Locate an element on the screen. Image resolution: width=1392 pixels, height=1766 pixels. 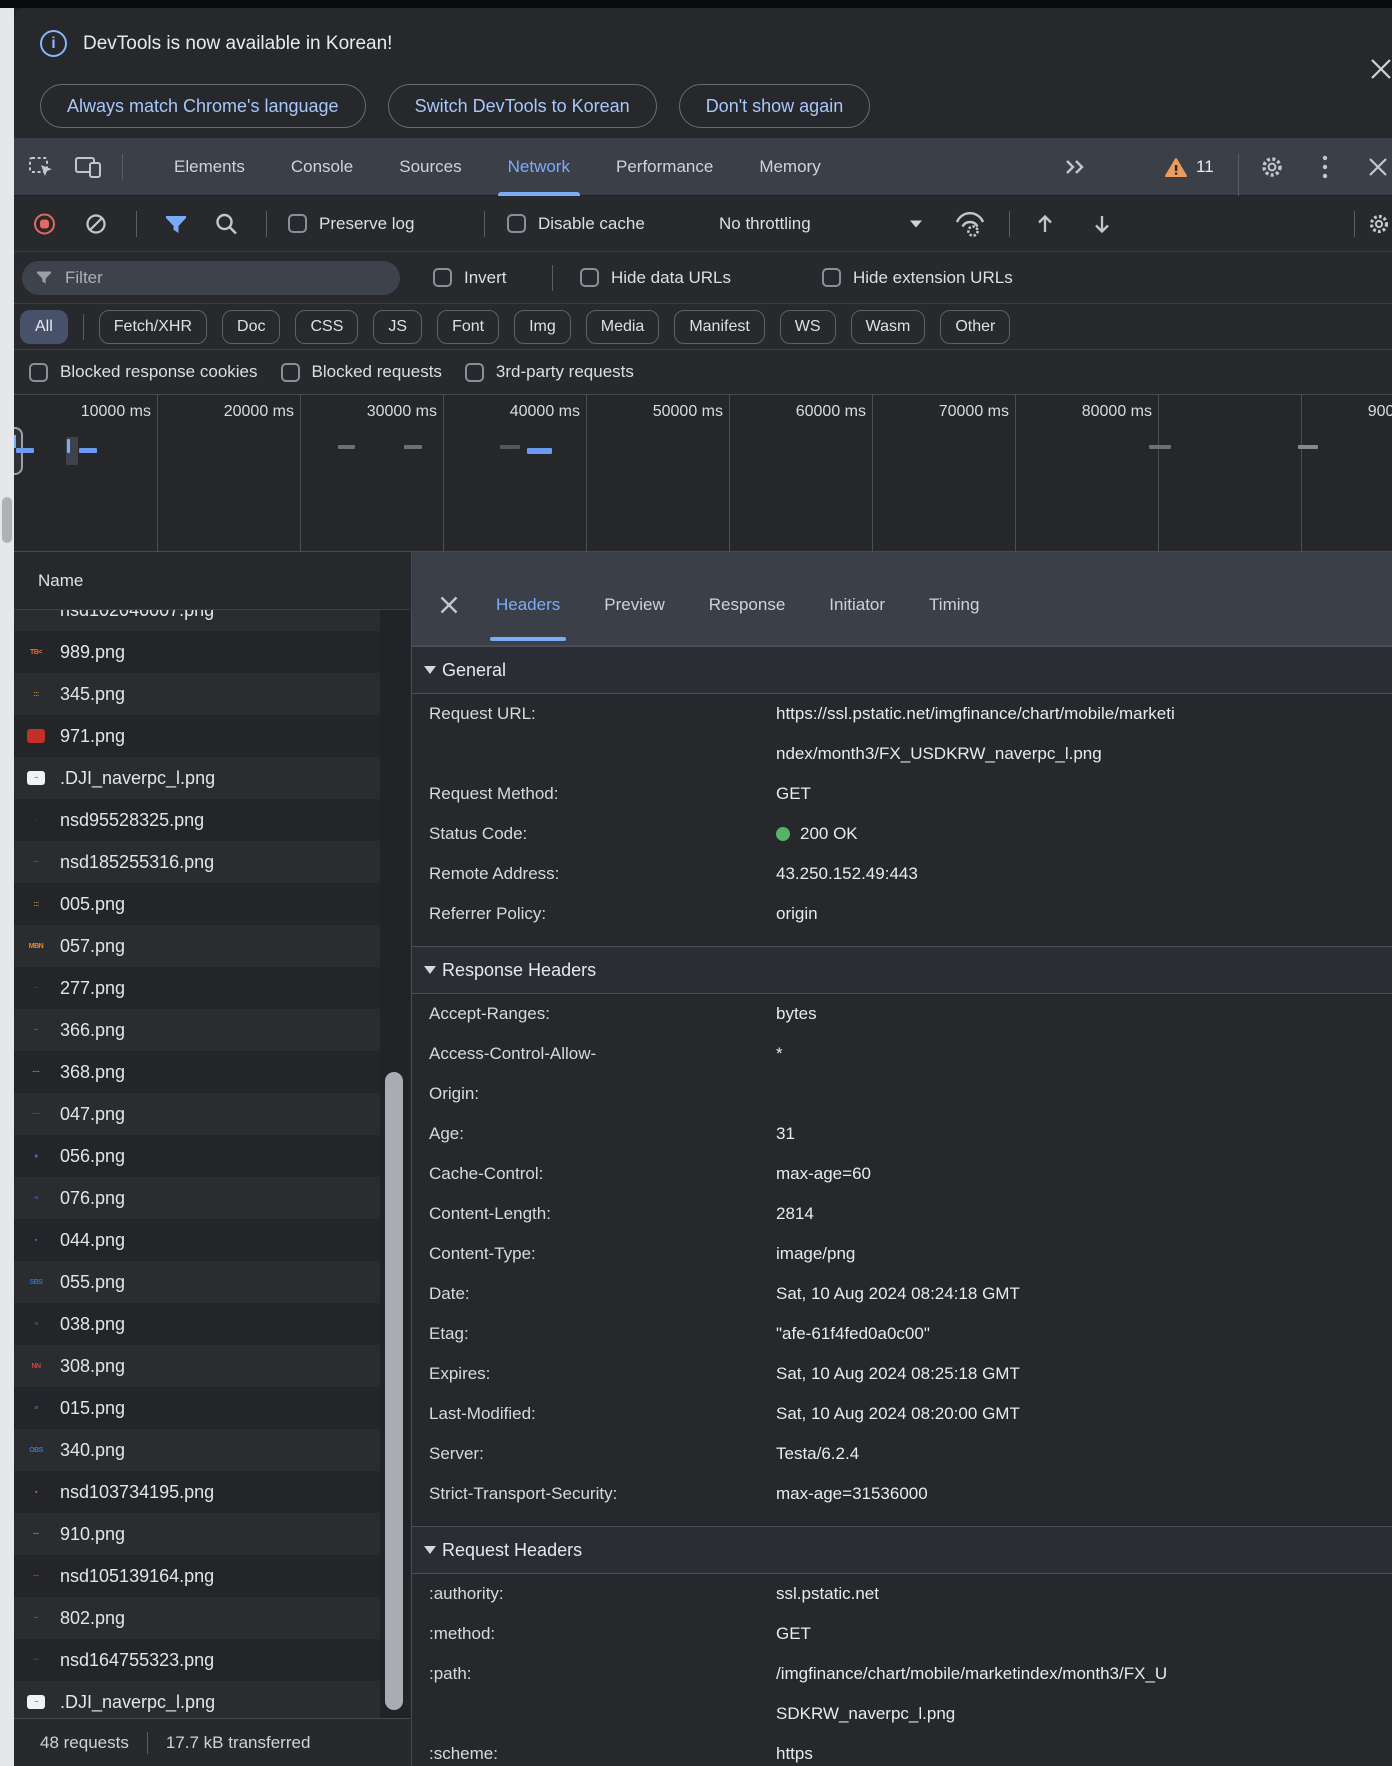
section-header: Response Headers is located at coordinates (902, 970).